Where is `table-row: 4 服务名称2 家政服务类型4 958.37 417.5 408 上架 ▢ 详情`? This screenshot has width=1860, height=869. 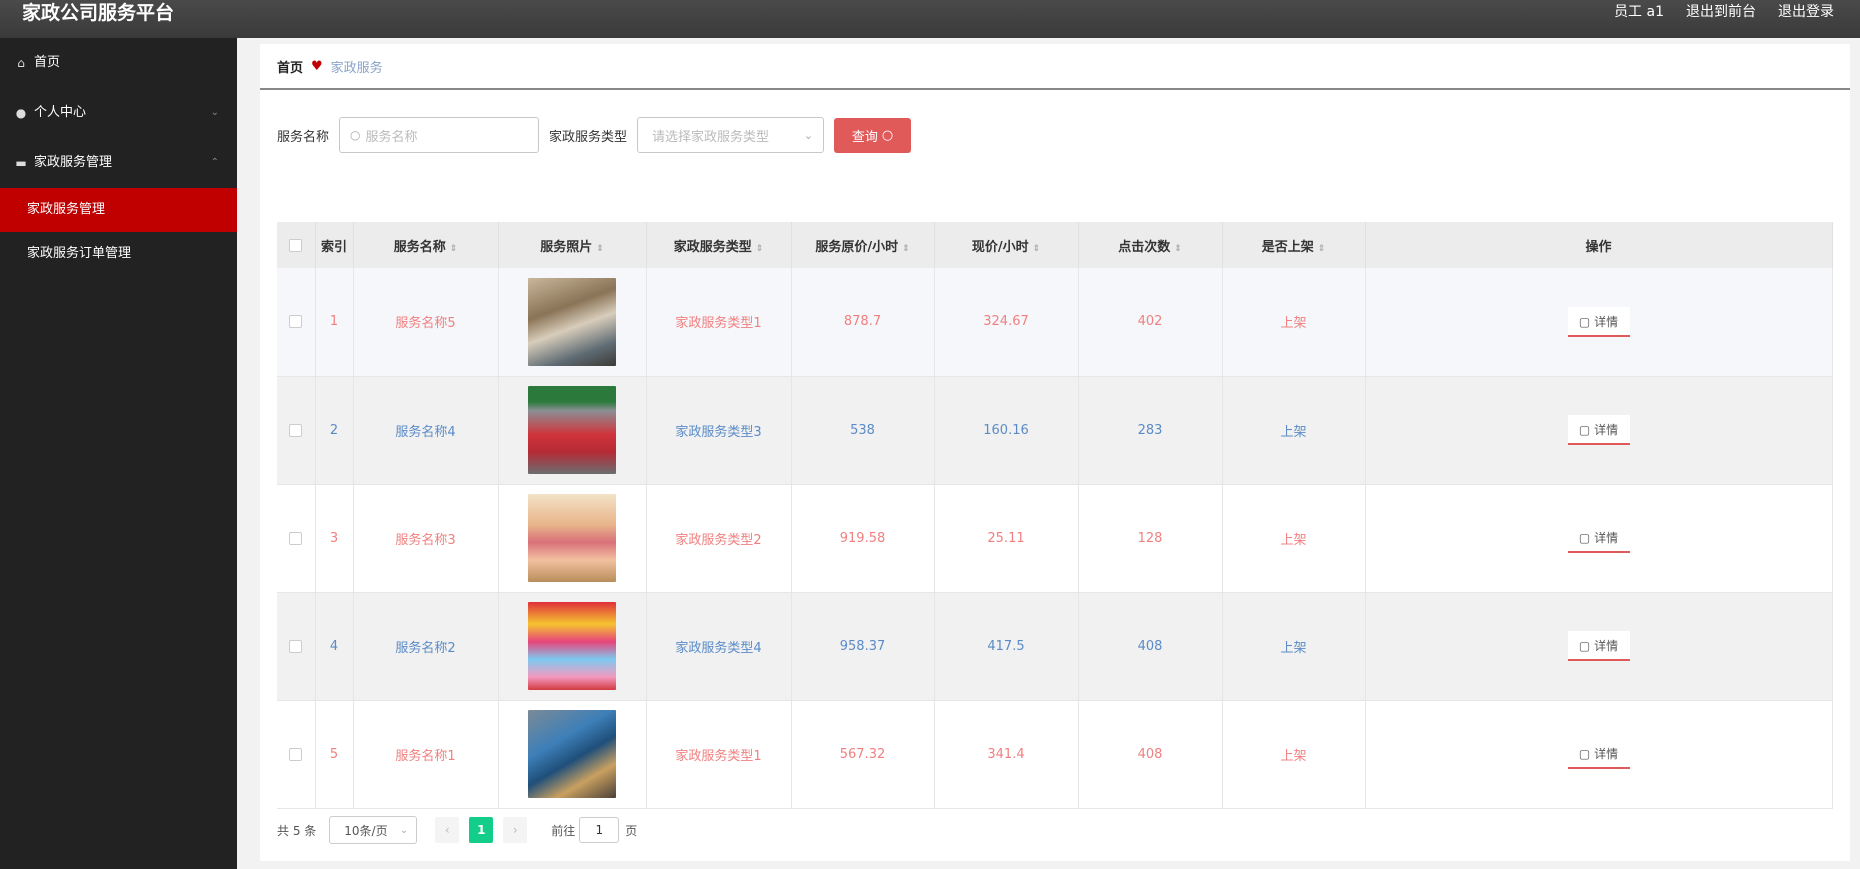
table-row: 4 服务名称2 家政服务类型4 958.37 417.5 408 上架 ▢ 详情 is located at coordinates (1055, 646).